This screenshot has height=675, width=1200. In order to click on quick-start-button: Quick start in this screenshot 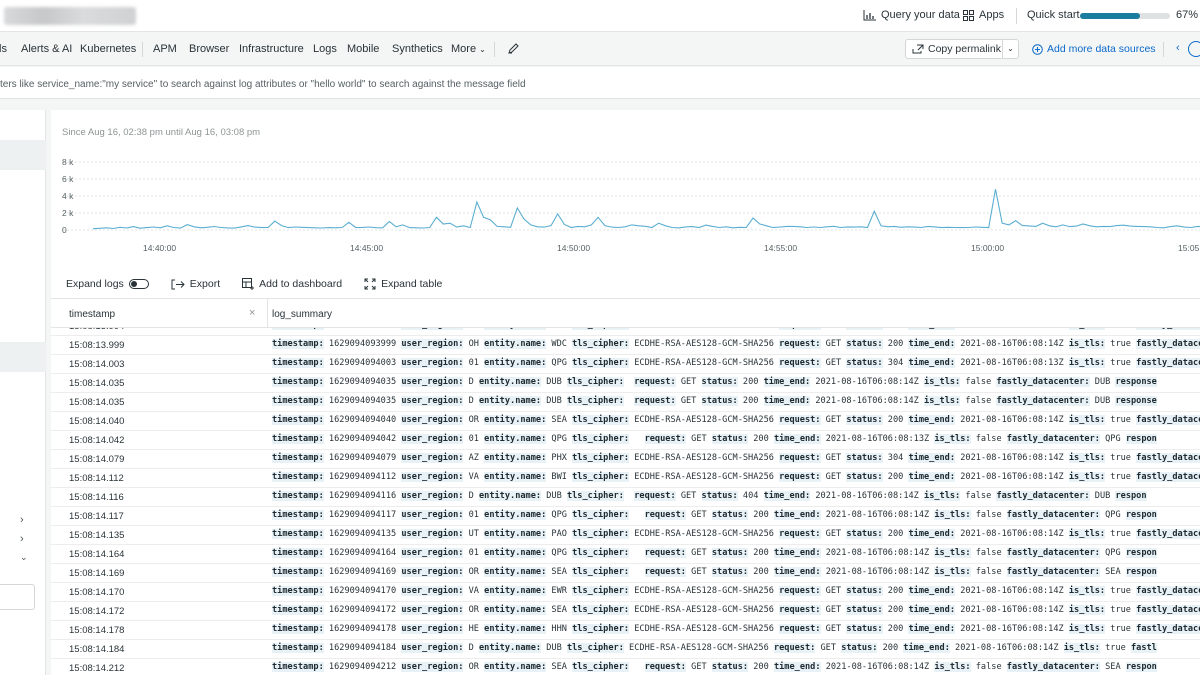, I will do `click(1053, 15)`.